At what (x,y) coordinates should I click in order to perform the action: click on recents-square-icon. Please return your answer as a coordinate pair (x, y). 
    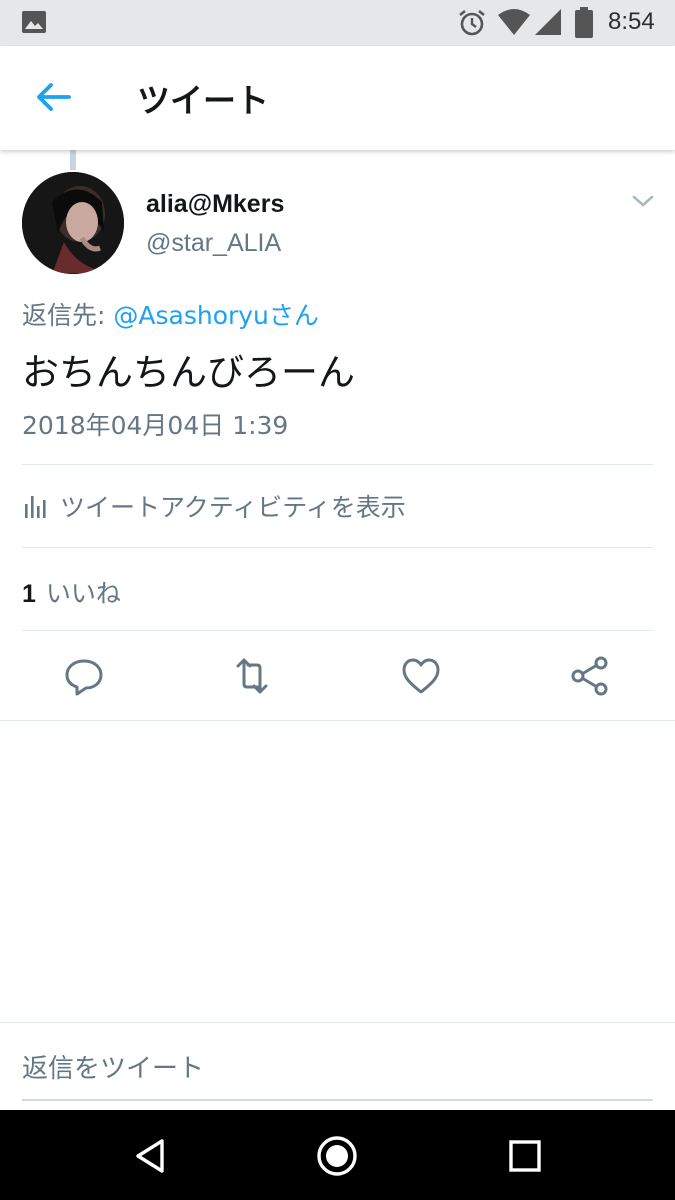
    Looking at the image, I should click on (525, 1156).